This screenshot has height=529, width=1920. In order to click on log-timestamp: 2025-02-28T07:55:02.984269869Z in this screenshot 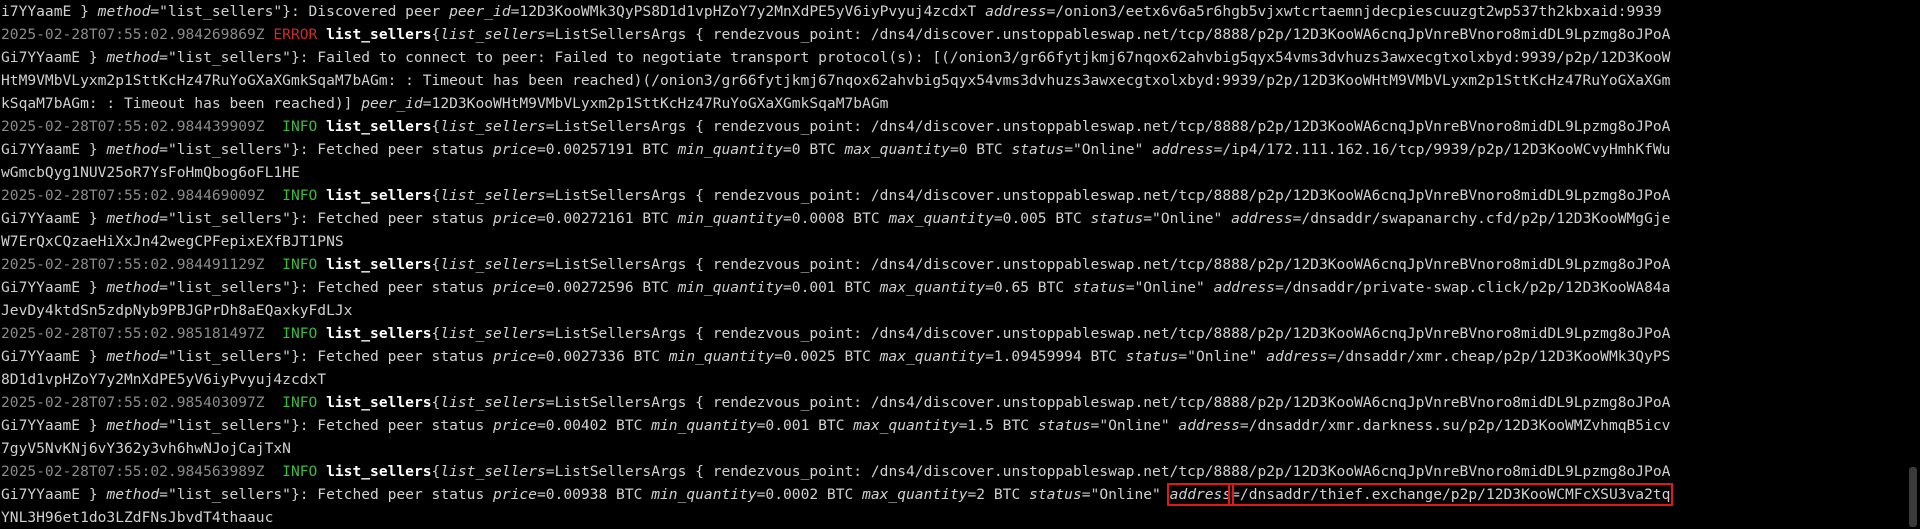, I will do `click(137, 34)`.